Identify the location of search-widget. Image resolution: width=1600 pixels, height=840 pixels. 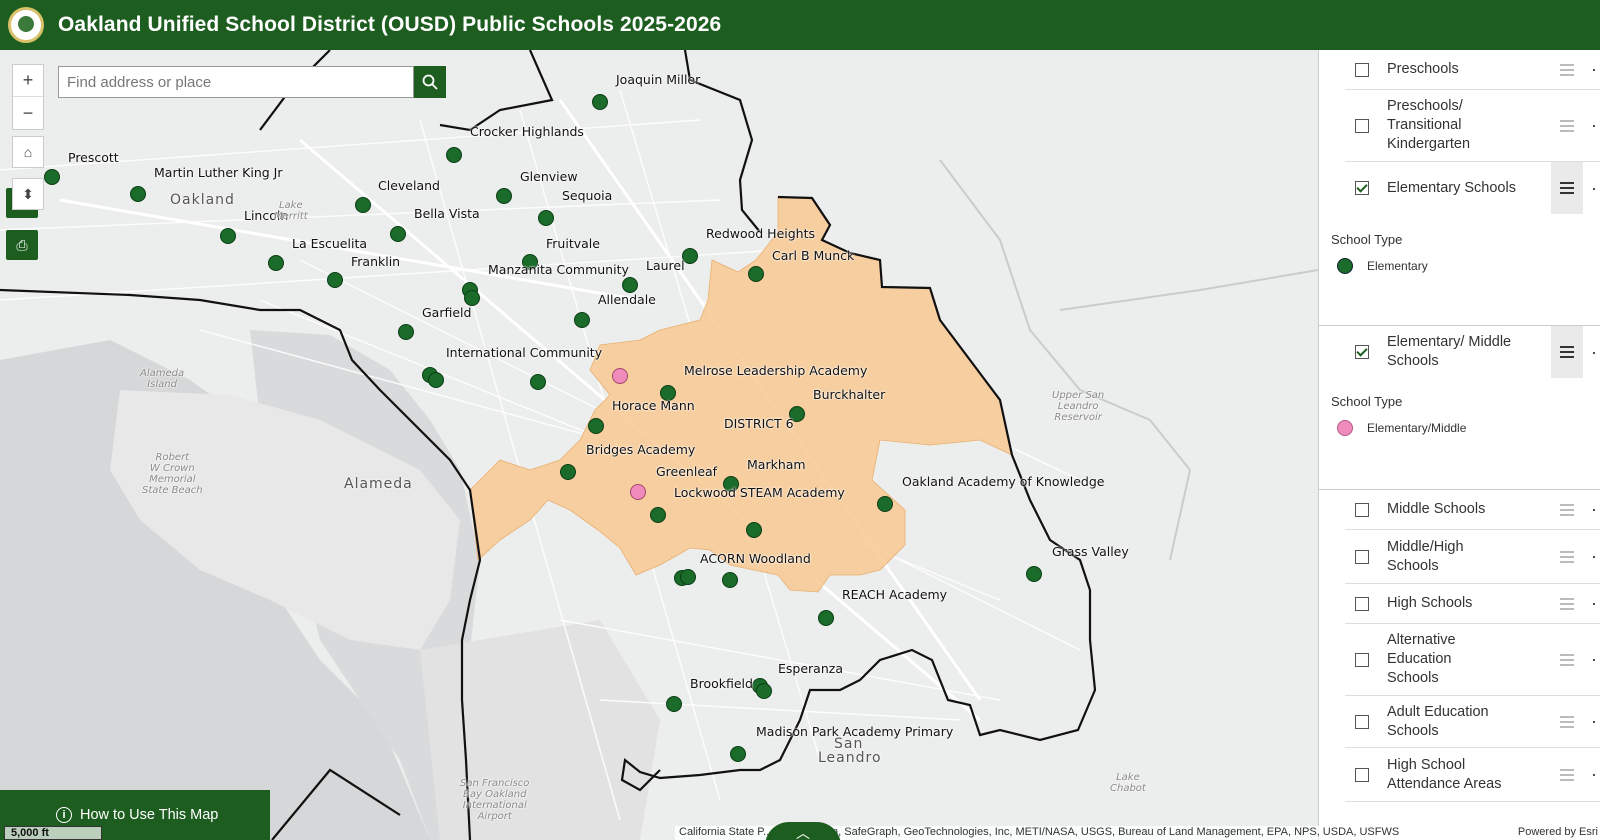
(252, 82).